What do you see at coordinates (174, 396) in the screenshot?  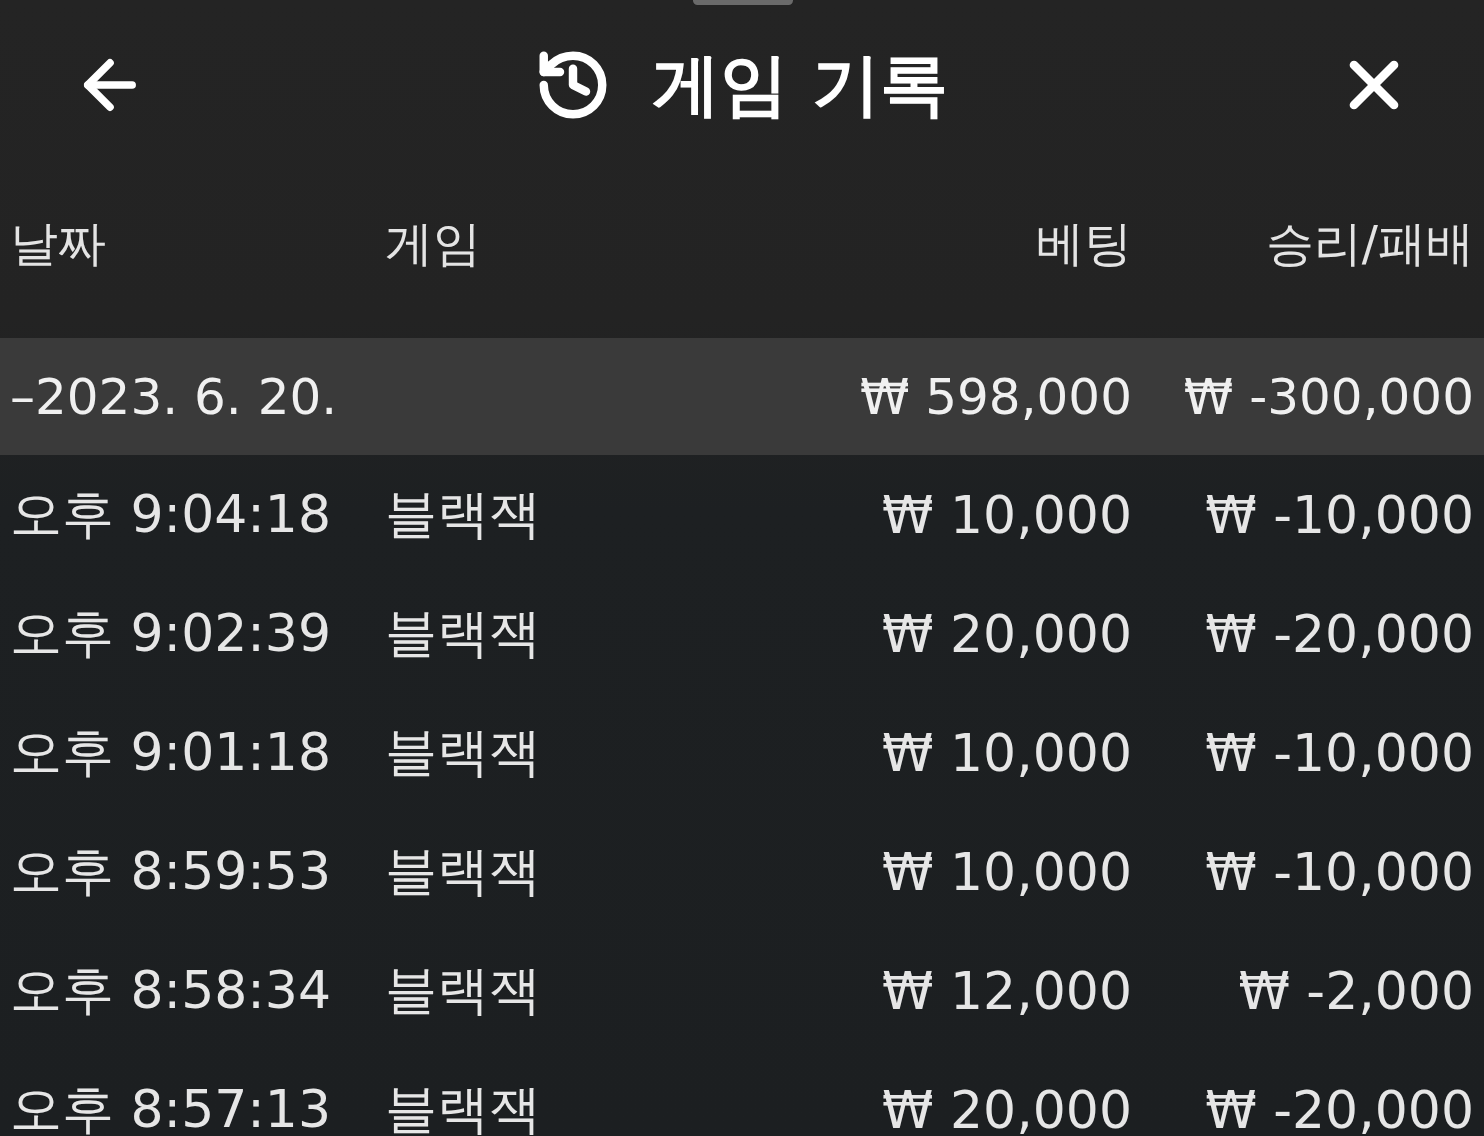 I see `group-date: –2023. 6. 20.` at bounding box center [174, 396].